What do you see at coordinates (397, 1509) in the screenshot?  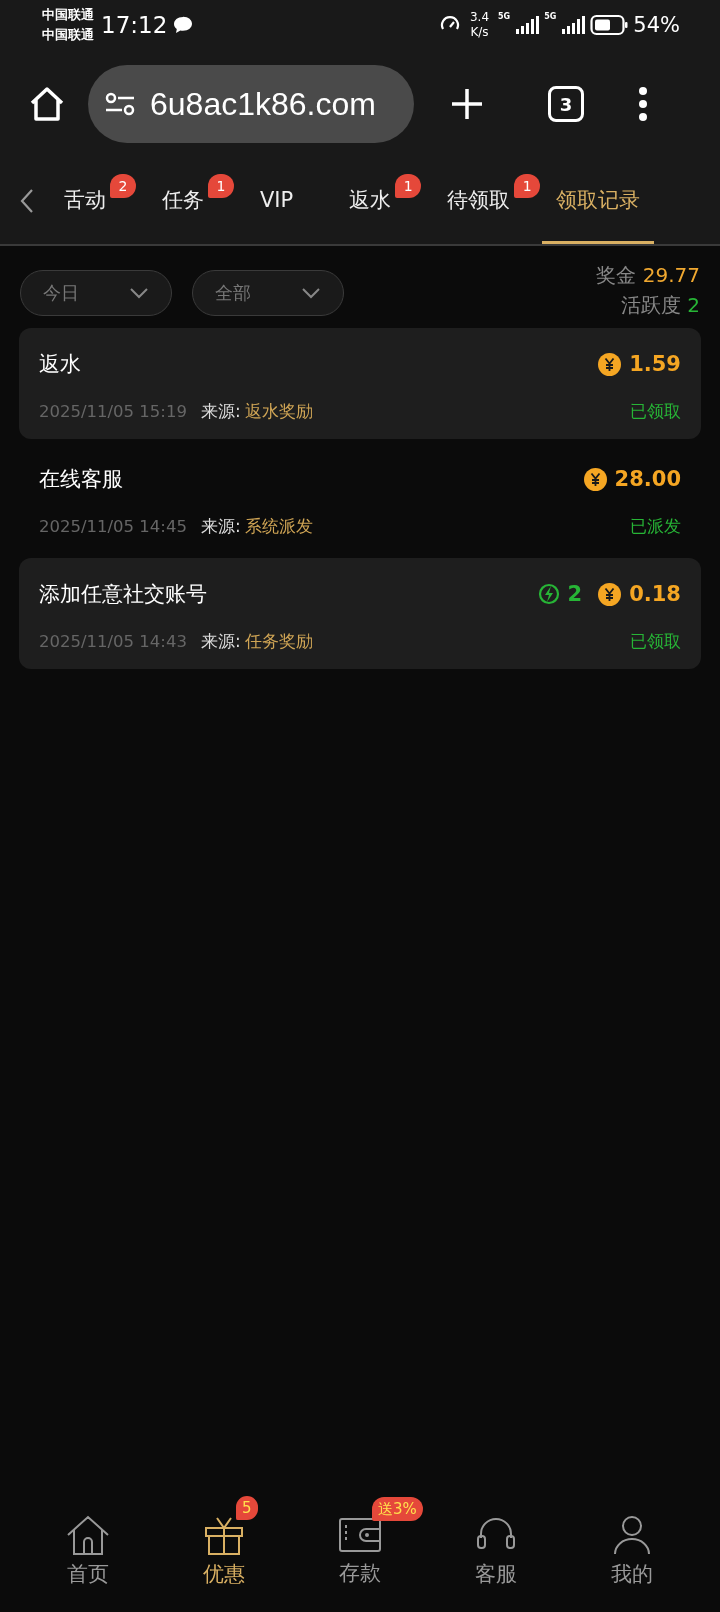 I see `promo-badge: 送3%` at bounding box center [397, 1509].